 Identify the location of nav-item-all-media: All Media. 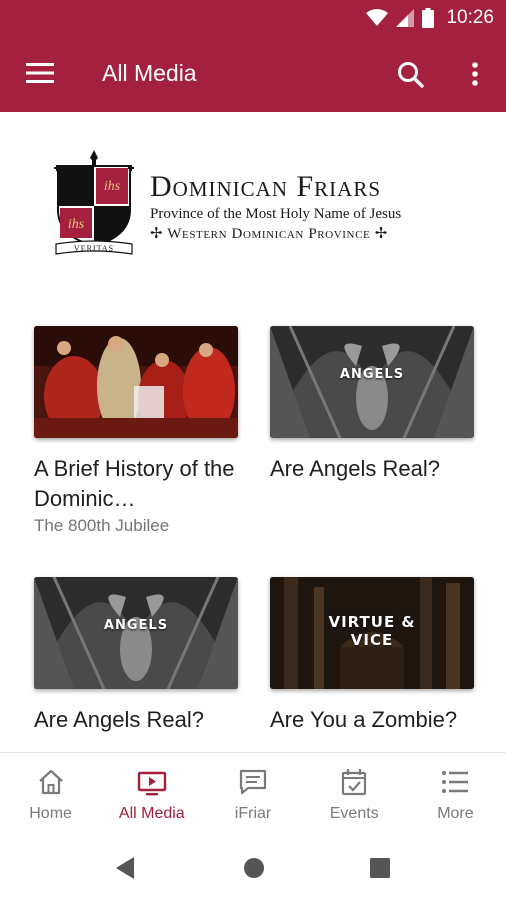
(151, 794).